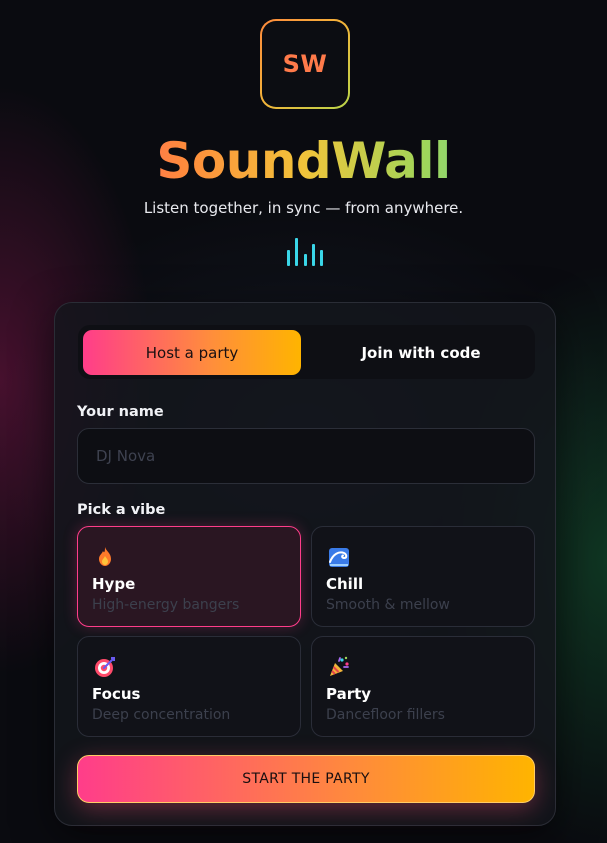  What do you see at coordinates (120, 412) in the screenshot?
I see `name-label: Your name` at bounding box center [120, 412].